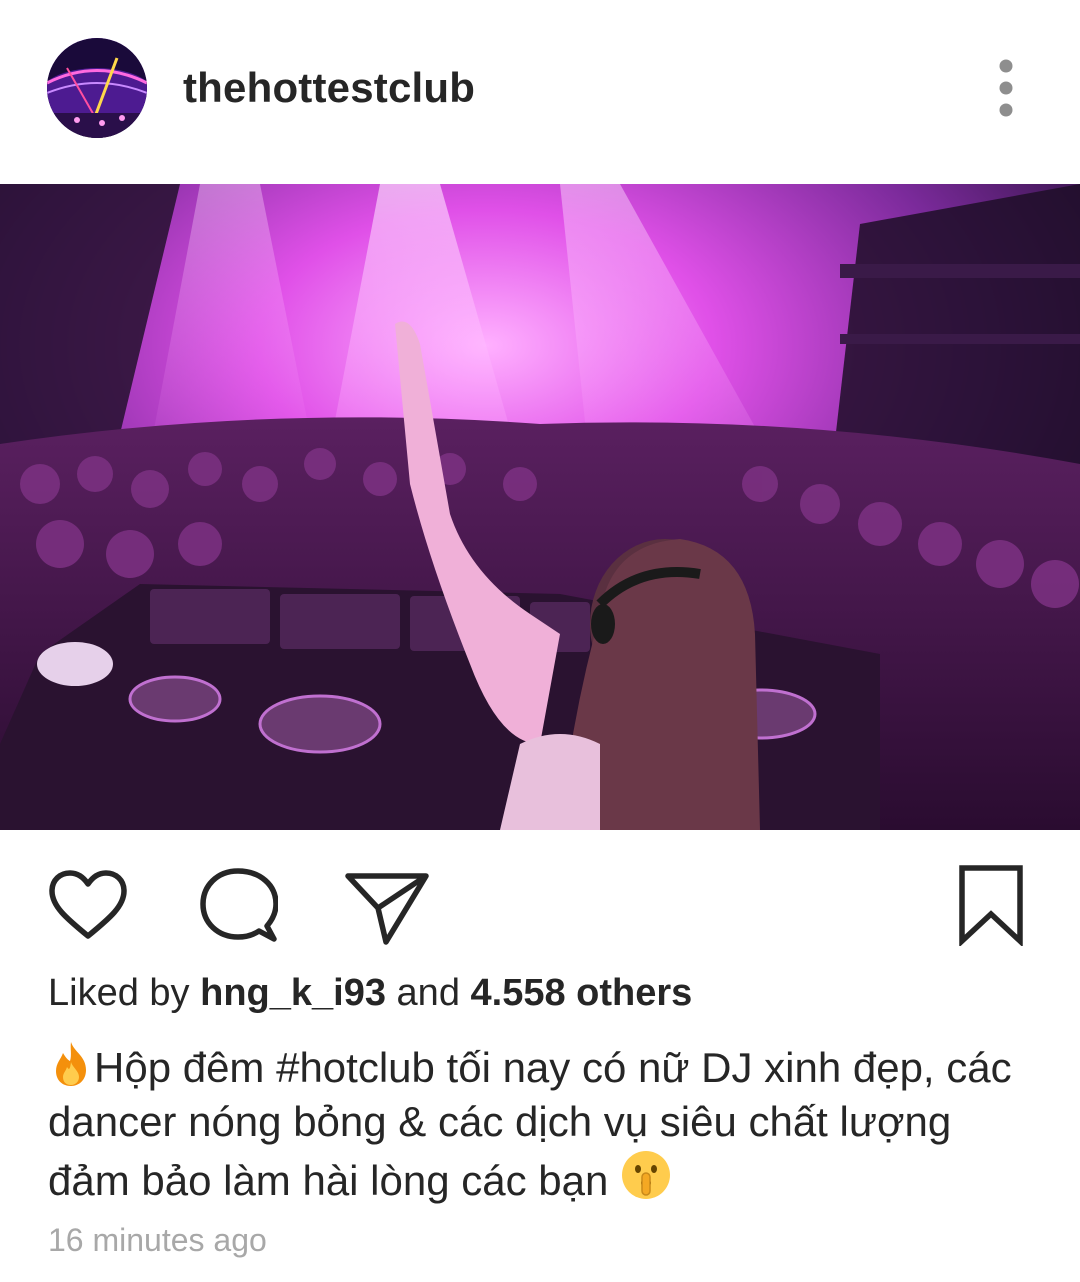  Describe the element at coordinates (428, 993) in the screenshot. I see `likes-joiner: and` at that location.